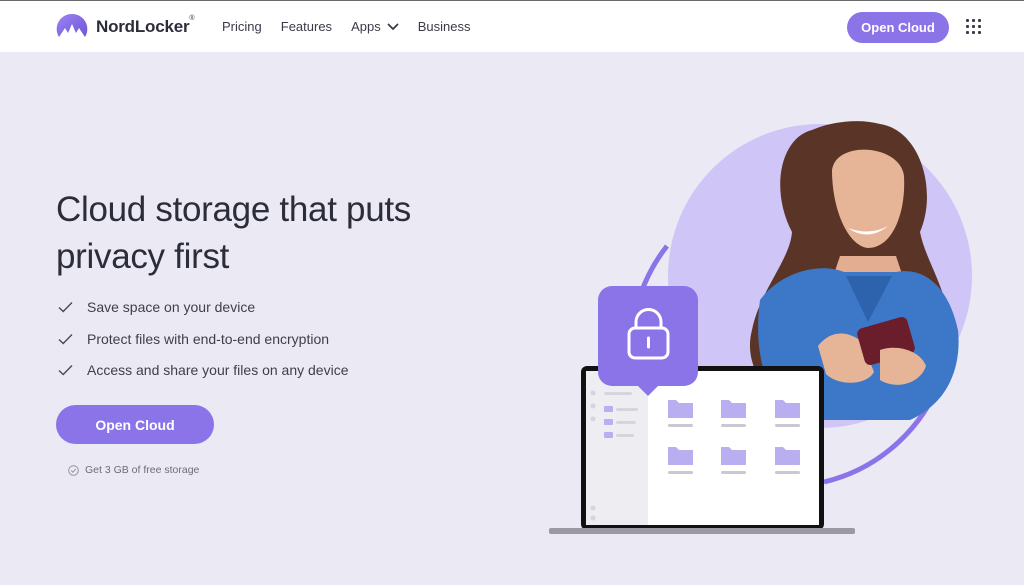 The height and width of the screenshot is (585, 1024). Describe the element at coordinates (366, 26) in the screenshot. I see `nav-apps-label: Apps` at that location.